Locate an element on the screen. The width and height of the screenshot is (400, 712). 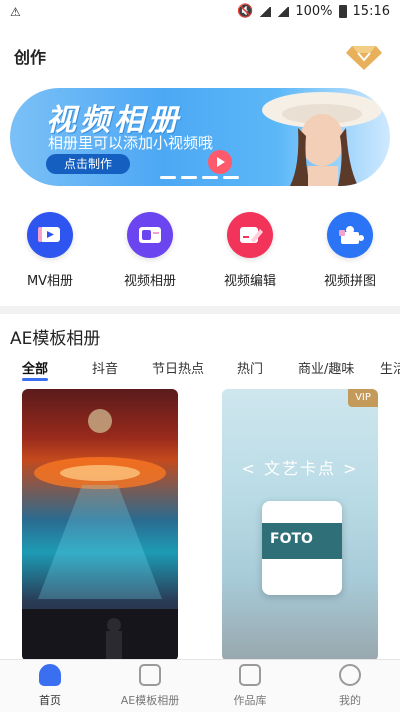
status-right: 🔇 100% 15:16 is located at coordinates (313, 11).